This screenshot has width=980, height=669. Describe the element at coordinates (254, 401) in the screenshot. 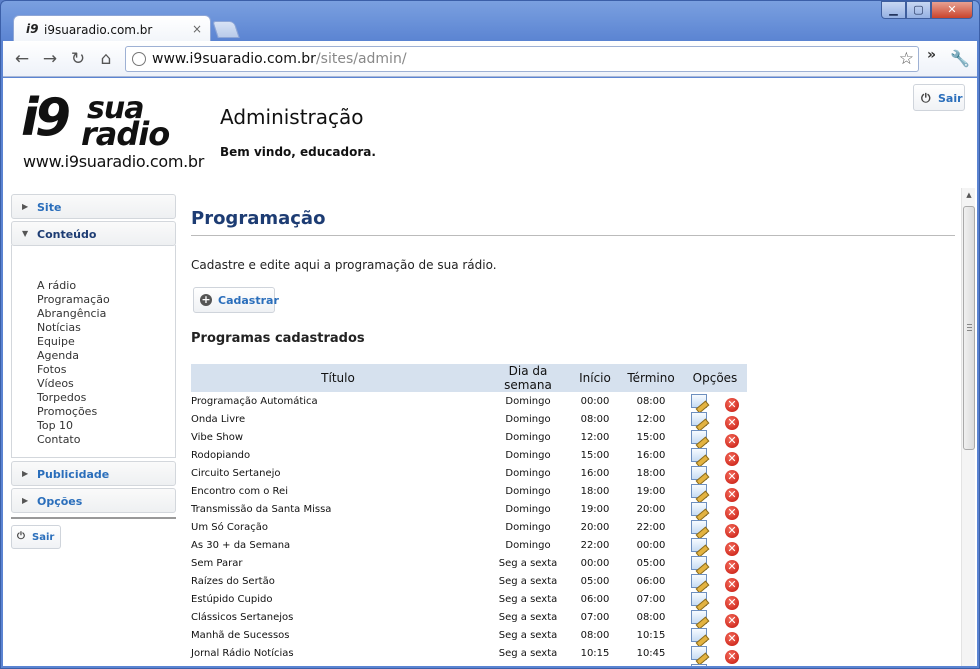

I see `program-title-cell: Programação Automática` at that location.